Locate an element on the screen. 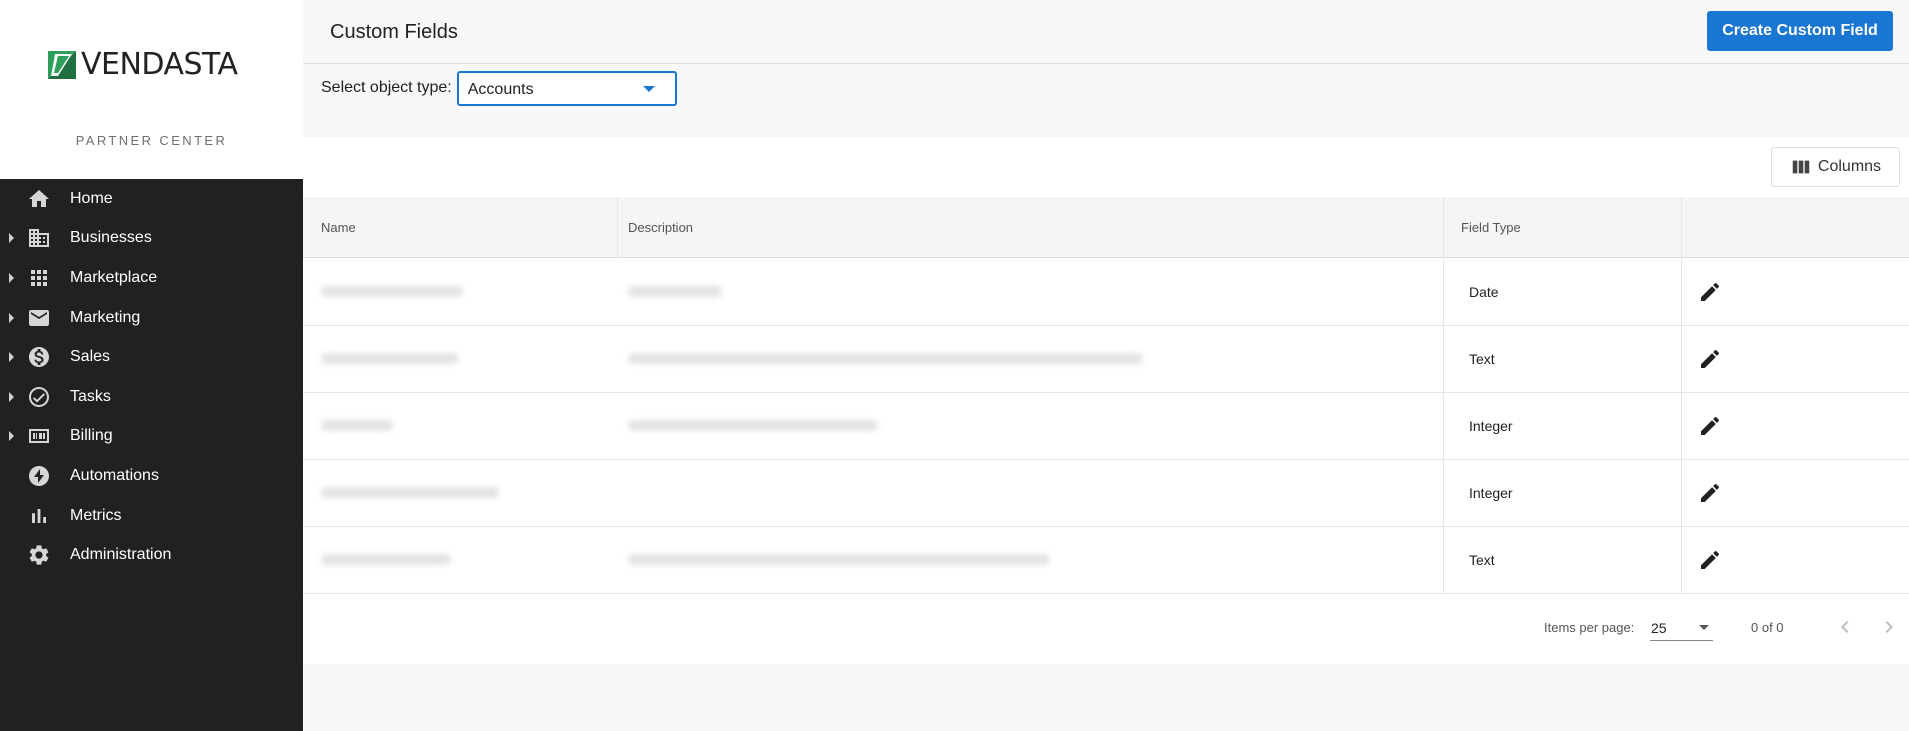  sidebar-item-label: Tasks is located at coordinates (90, 396).